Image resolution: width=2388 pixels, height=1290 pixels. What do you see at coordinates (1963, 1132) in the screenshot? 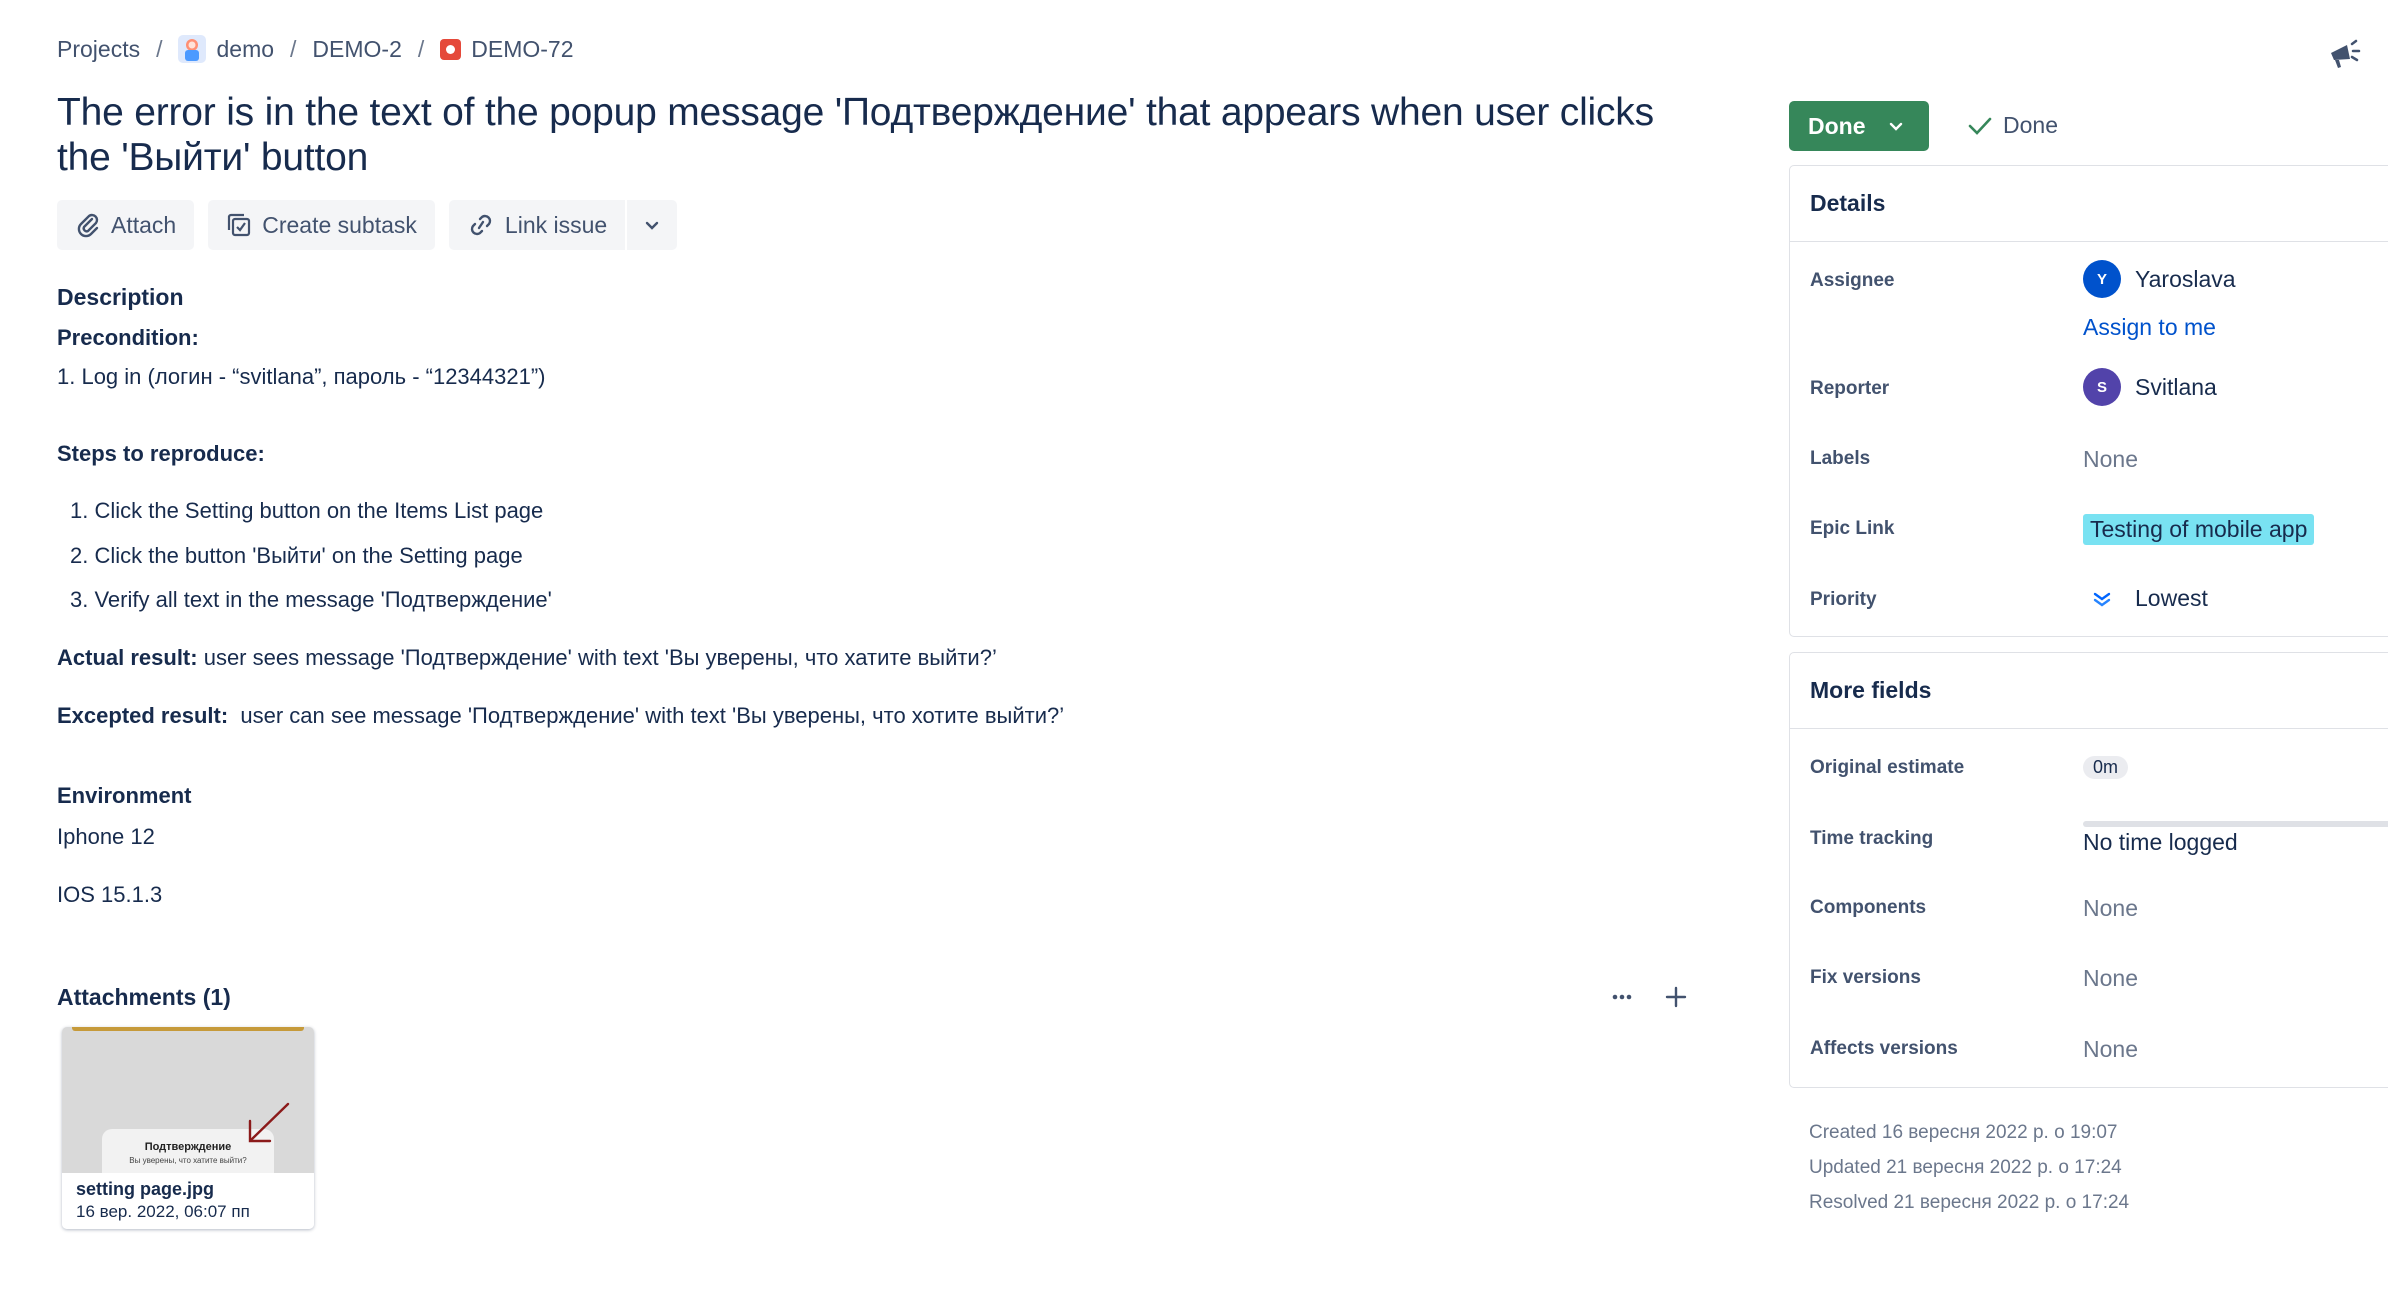
I see `created-timestamp: Created 16 вересня 2022 р. о 19:07` at bounding box center [1963, 1132].